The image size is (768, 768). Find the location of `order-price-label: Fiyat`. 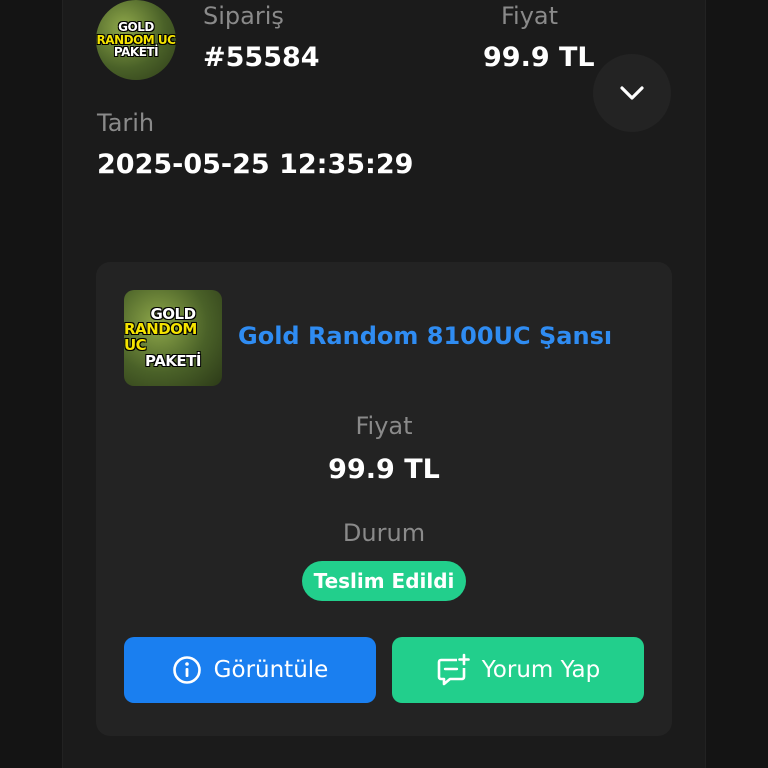

order-price-label: Fiyat is located at coordinates (530, 16).